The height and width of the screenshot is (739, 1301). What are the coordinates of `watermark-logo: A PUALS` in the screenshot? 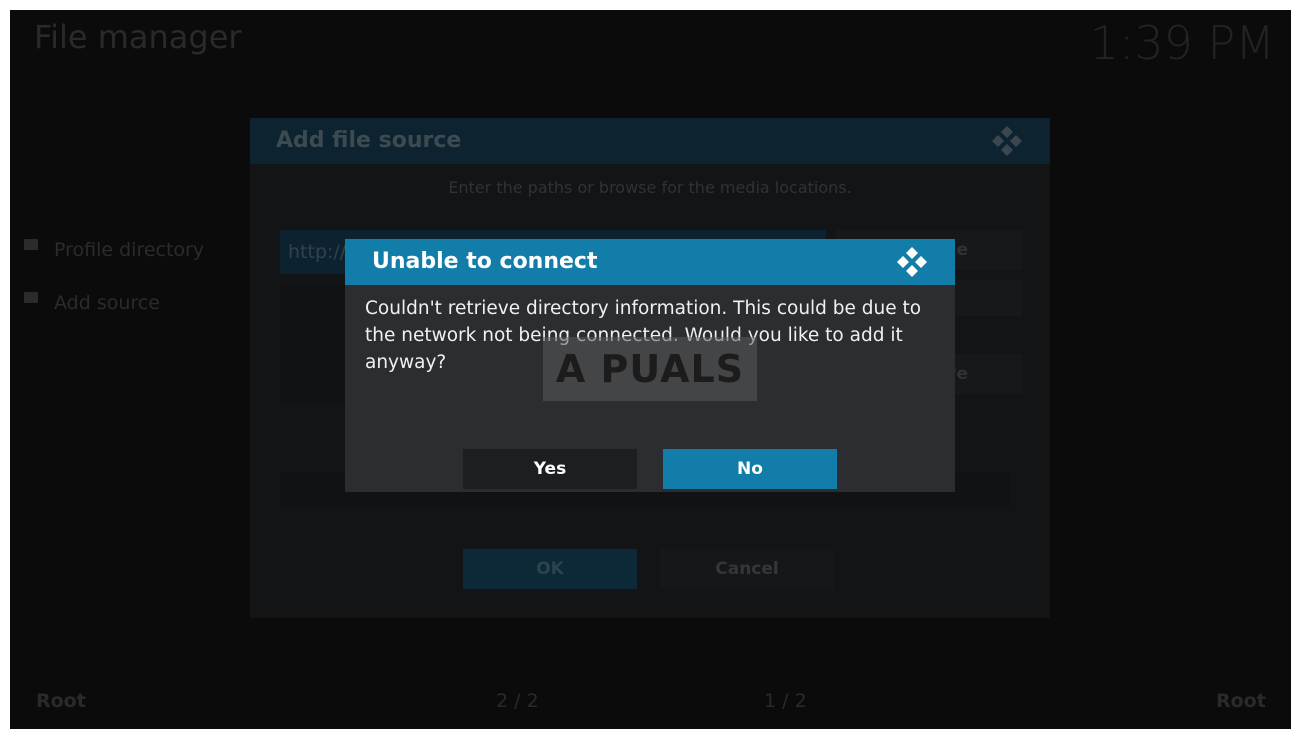 It's located at (650, 369).